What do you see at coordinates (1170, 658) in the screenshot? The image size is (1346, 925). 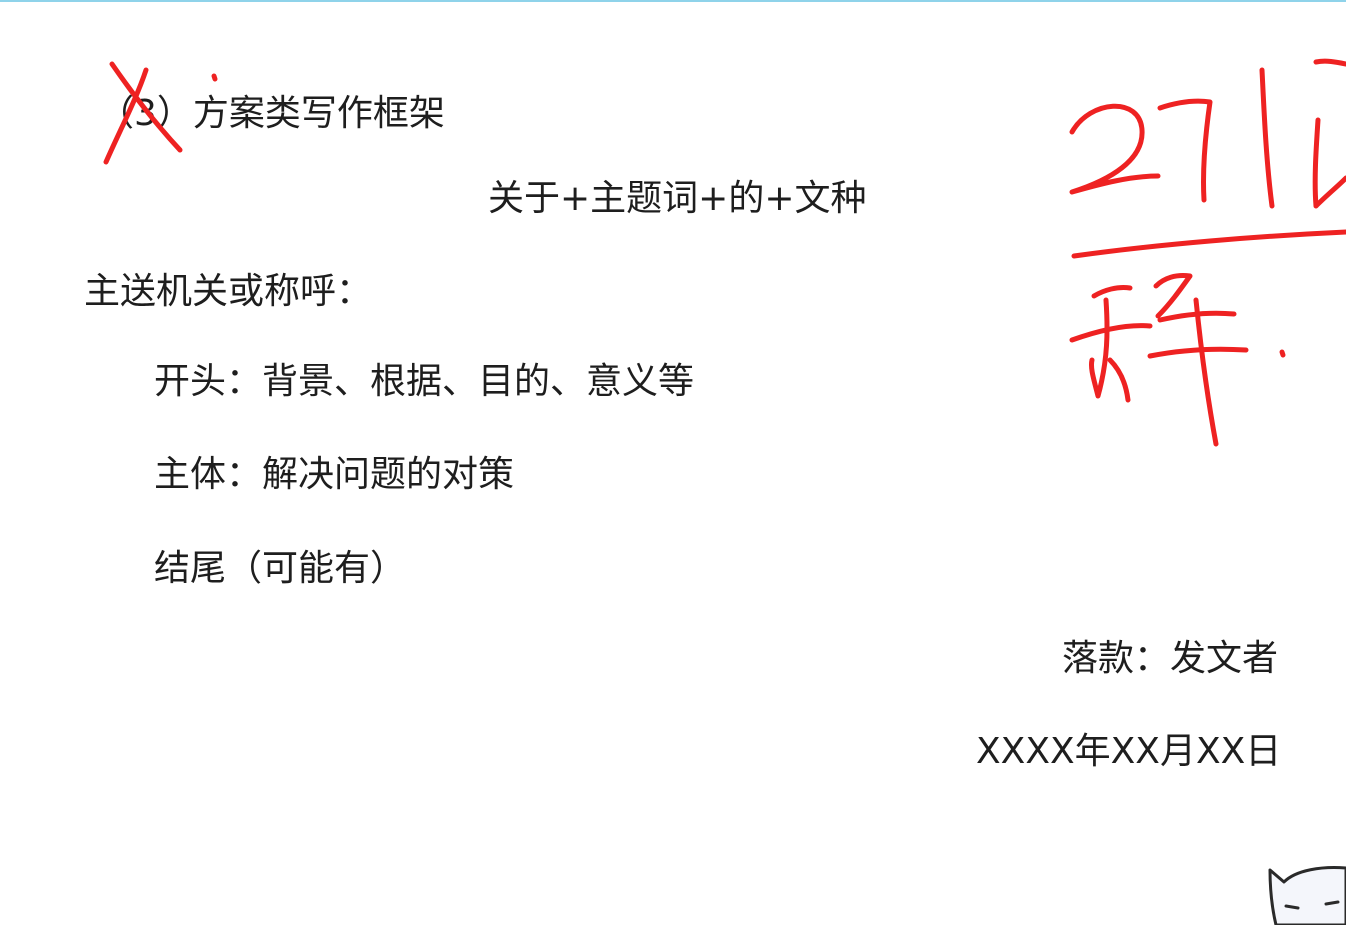 I see `signature-line: 落款：发文者` at bounding box center [1170, 658].